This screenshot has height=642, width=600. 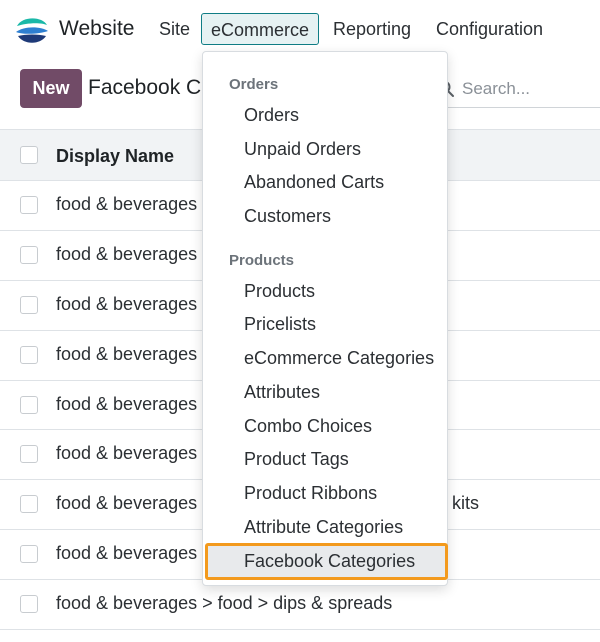 What do you see at coordinates (96, 29) in the screenshot?
I see `app-name: Website` at bounding box center [96, 29].